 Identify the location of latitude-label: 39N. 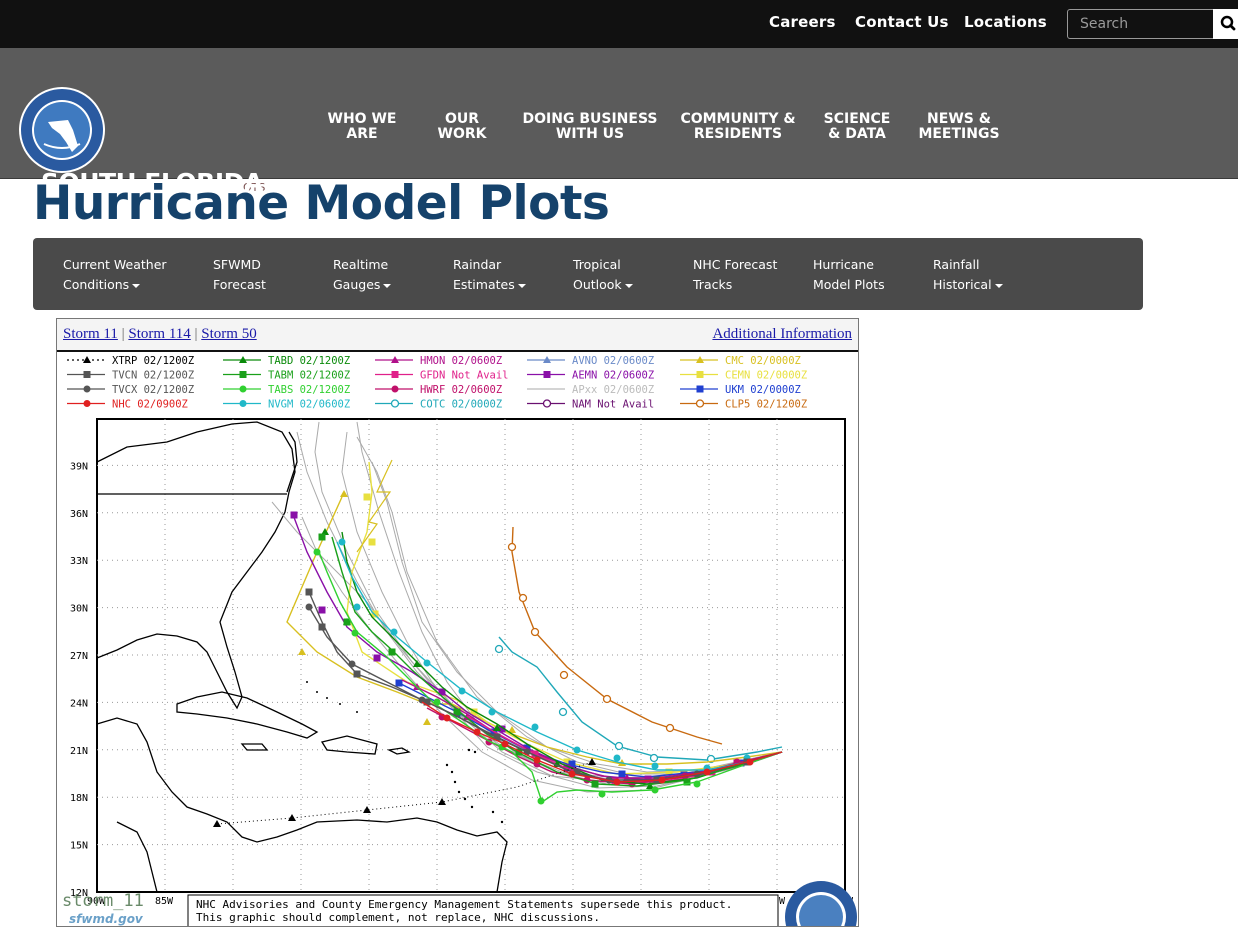
(79, 466).